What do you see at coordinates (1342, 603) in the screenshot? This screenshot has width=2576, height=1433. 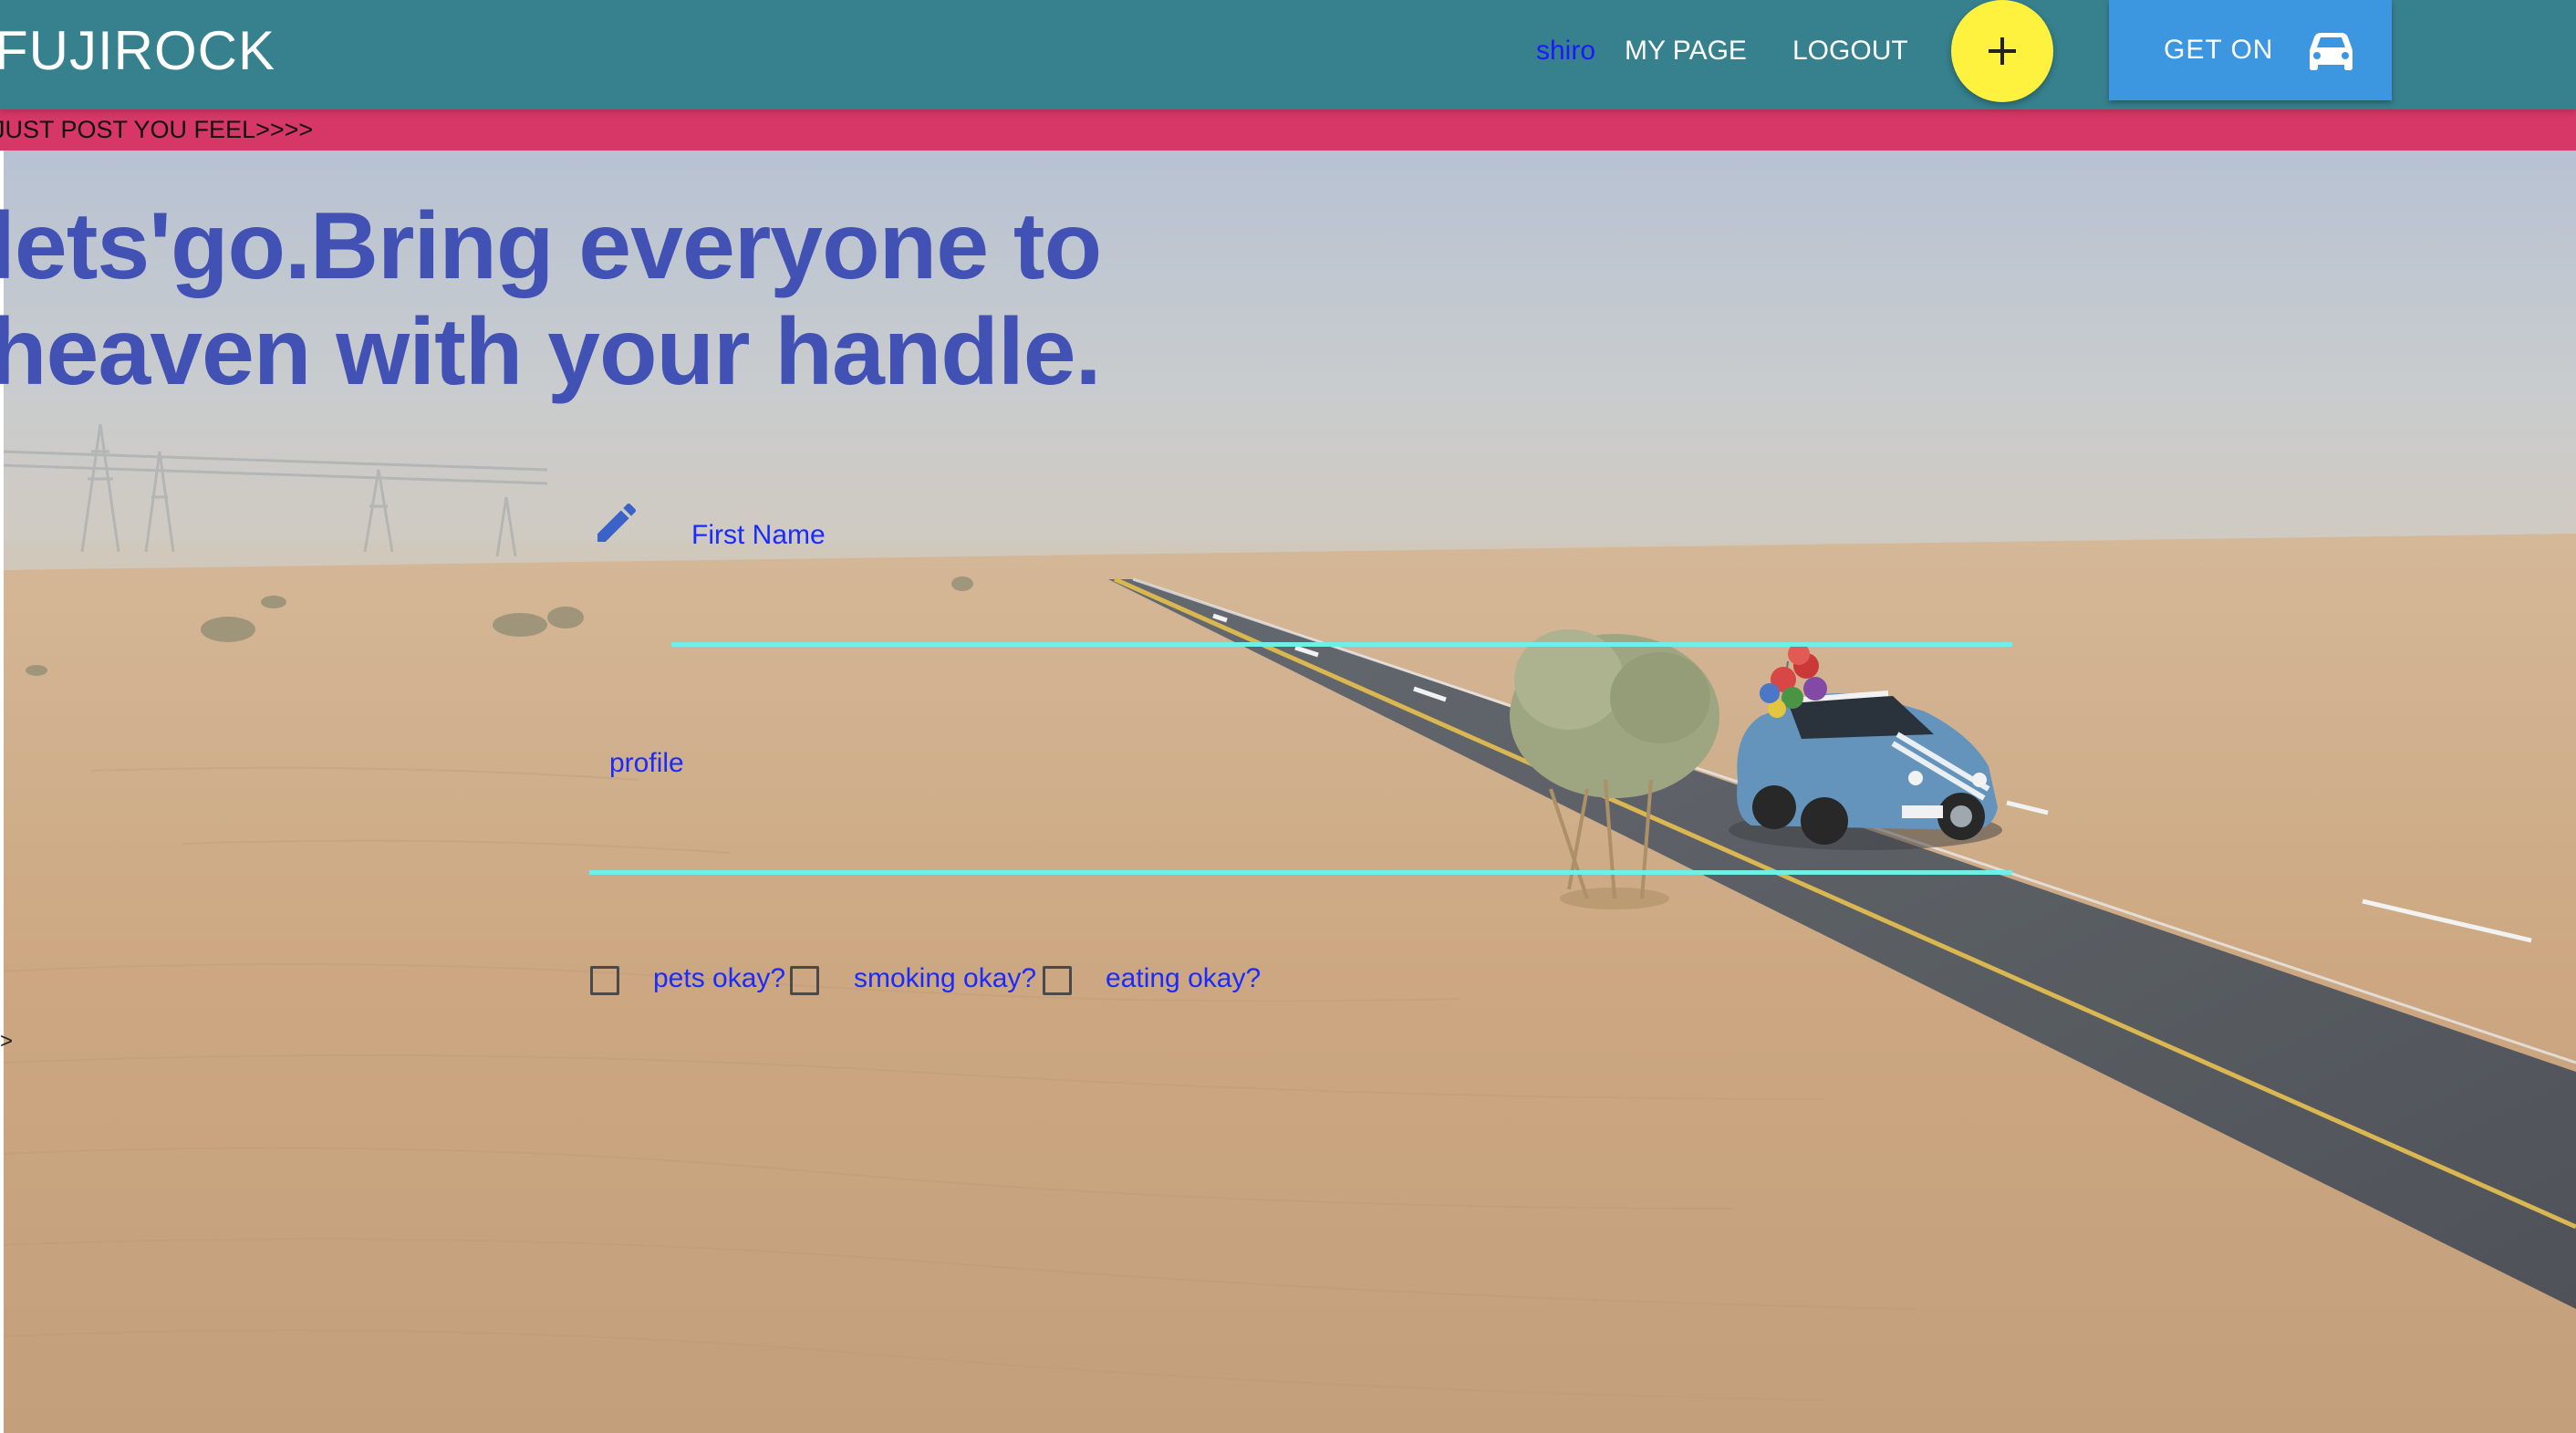 I see `first-name-input` at bounding box center [1342, 603].